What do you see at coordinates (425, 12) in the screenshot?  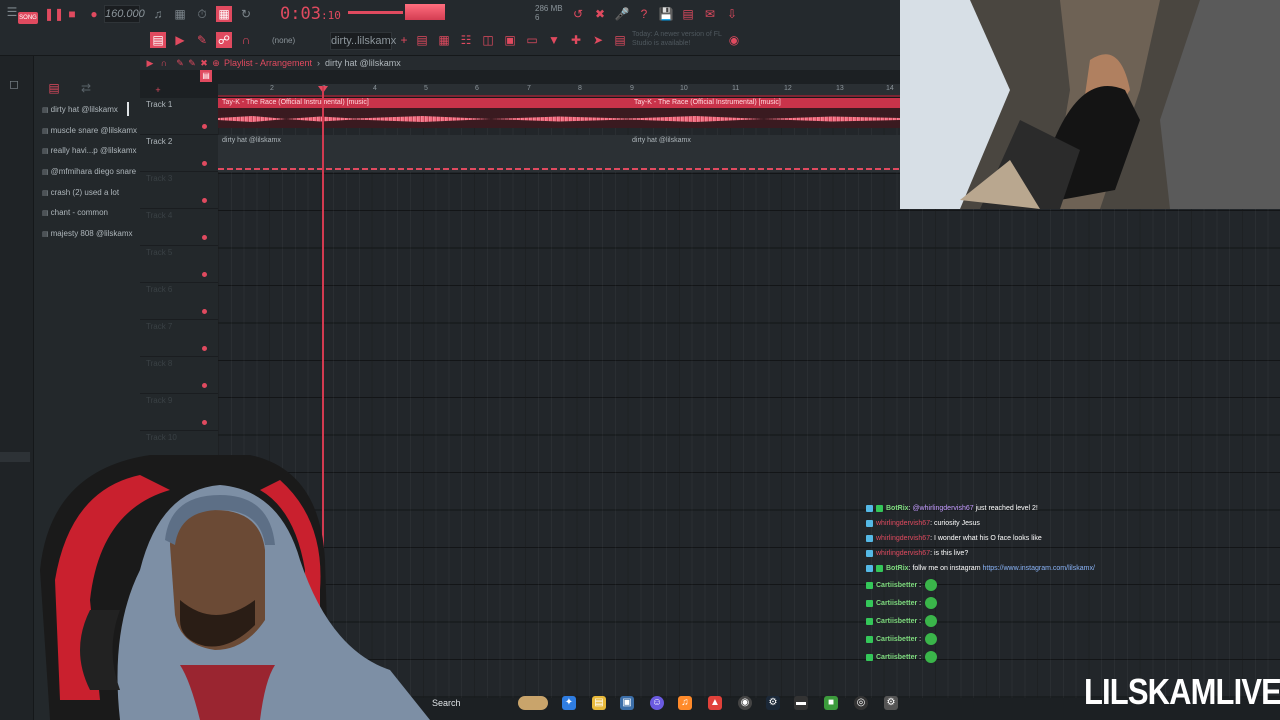 I see `master-volume-meter` at bounding box center [425, 12].